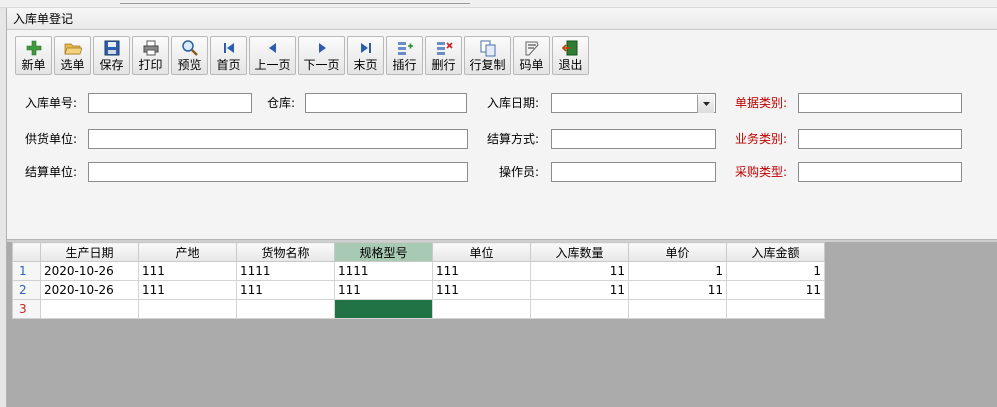 The width and height of the screenshot is (997, 407). I want to click on table-row-current: 3, so click(418, 309).